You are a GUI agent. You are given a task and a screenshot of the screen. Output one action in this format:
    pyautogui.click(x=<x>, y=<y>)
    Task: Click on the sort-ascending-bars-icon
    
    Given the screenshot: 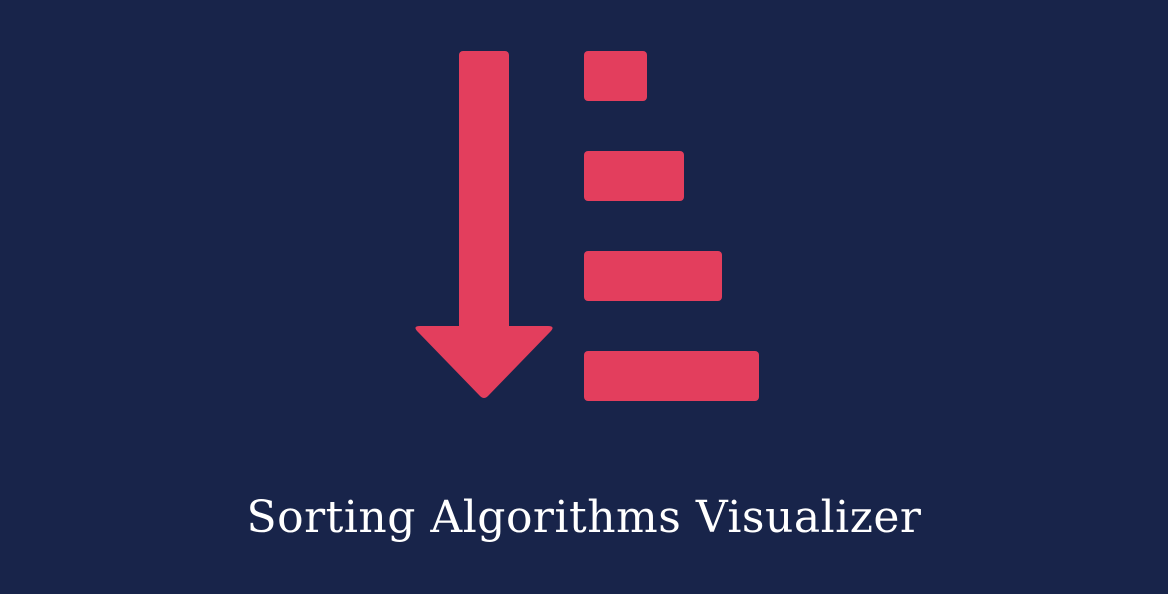 What is the action you would take?
    pyautogui.click(x=671, y=226)
    